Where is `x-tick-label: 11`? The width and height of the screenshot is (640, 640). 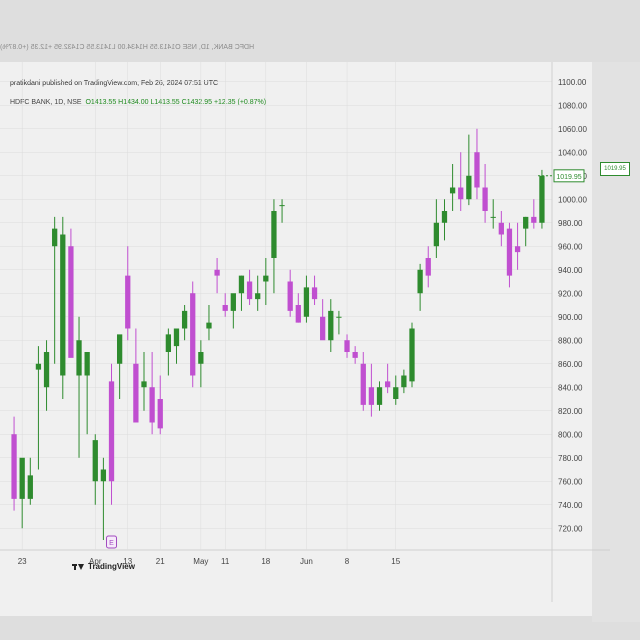
x-tick-label: 11 is located at coordinates (225, 561).